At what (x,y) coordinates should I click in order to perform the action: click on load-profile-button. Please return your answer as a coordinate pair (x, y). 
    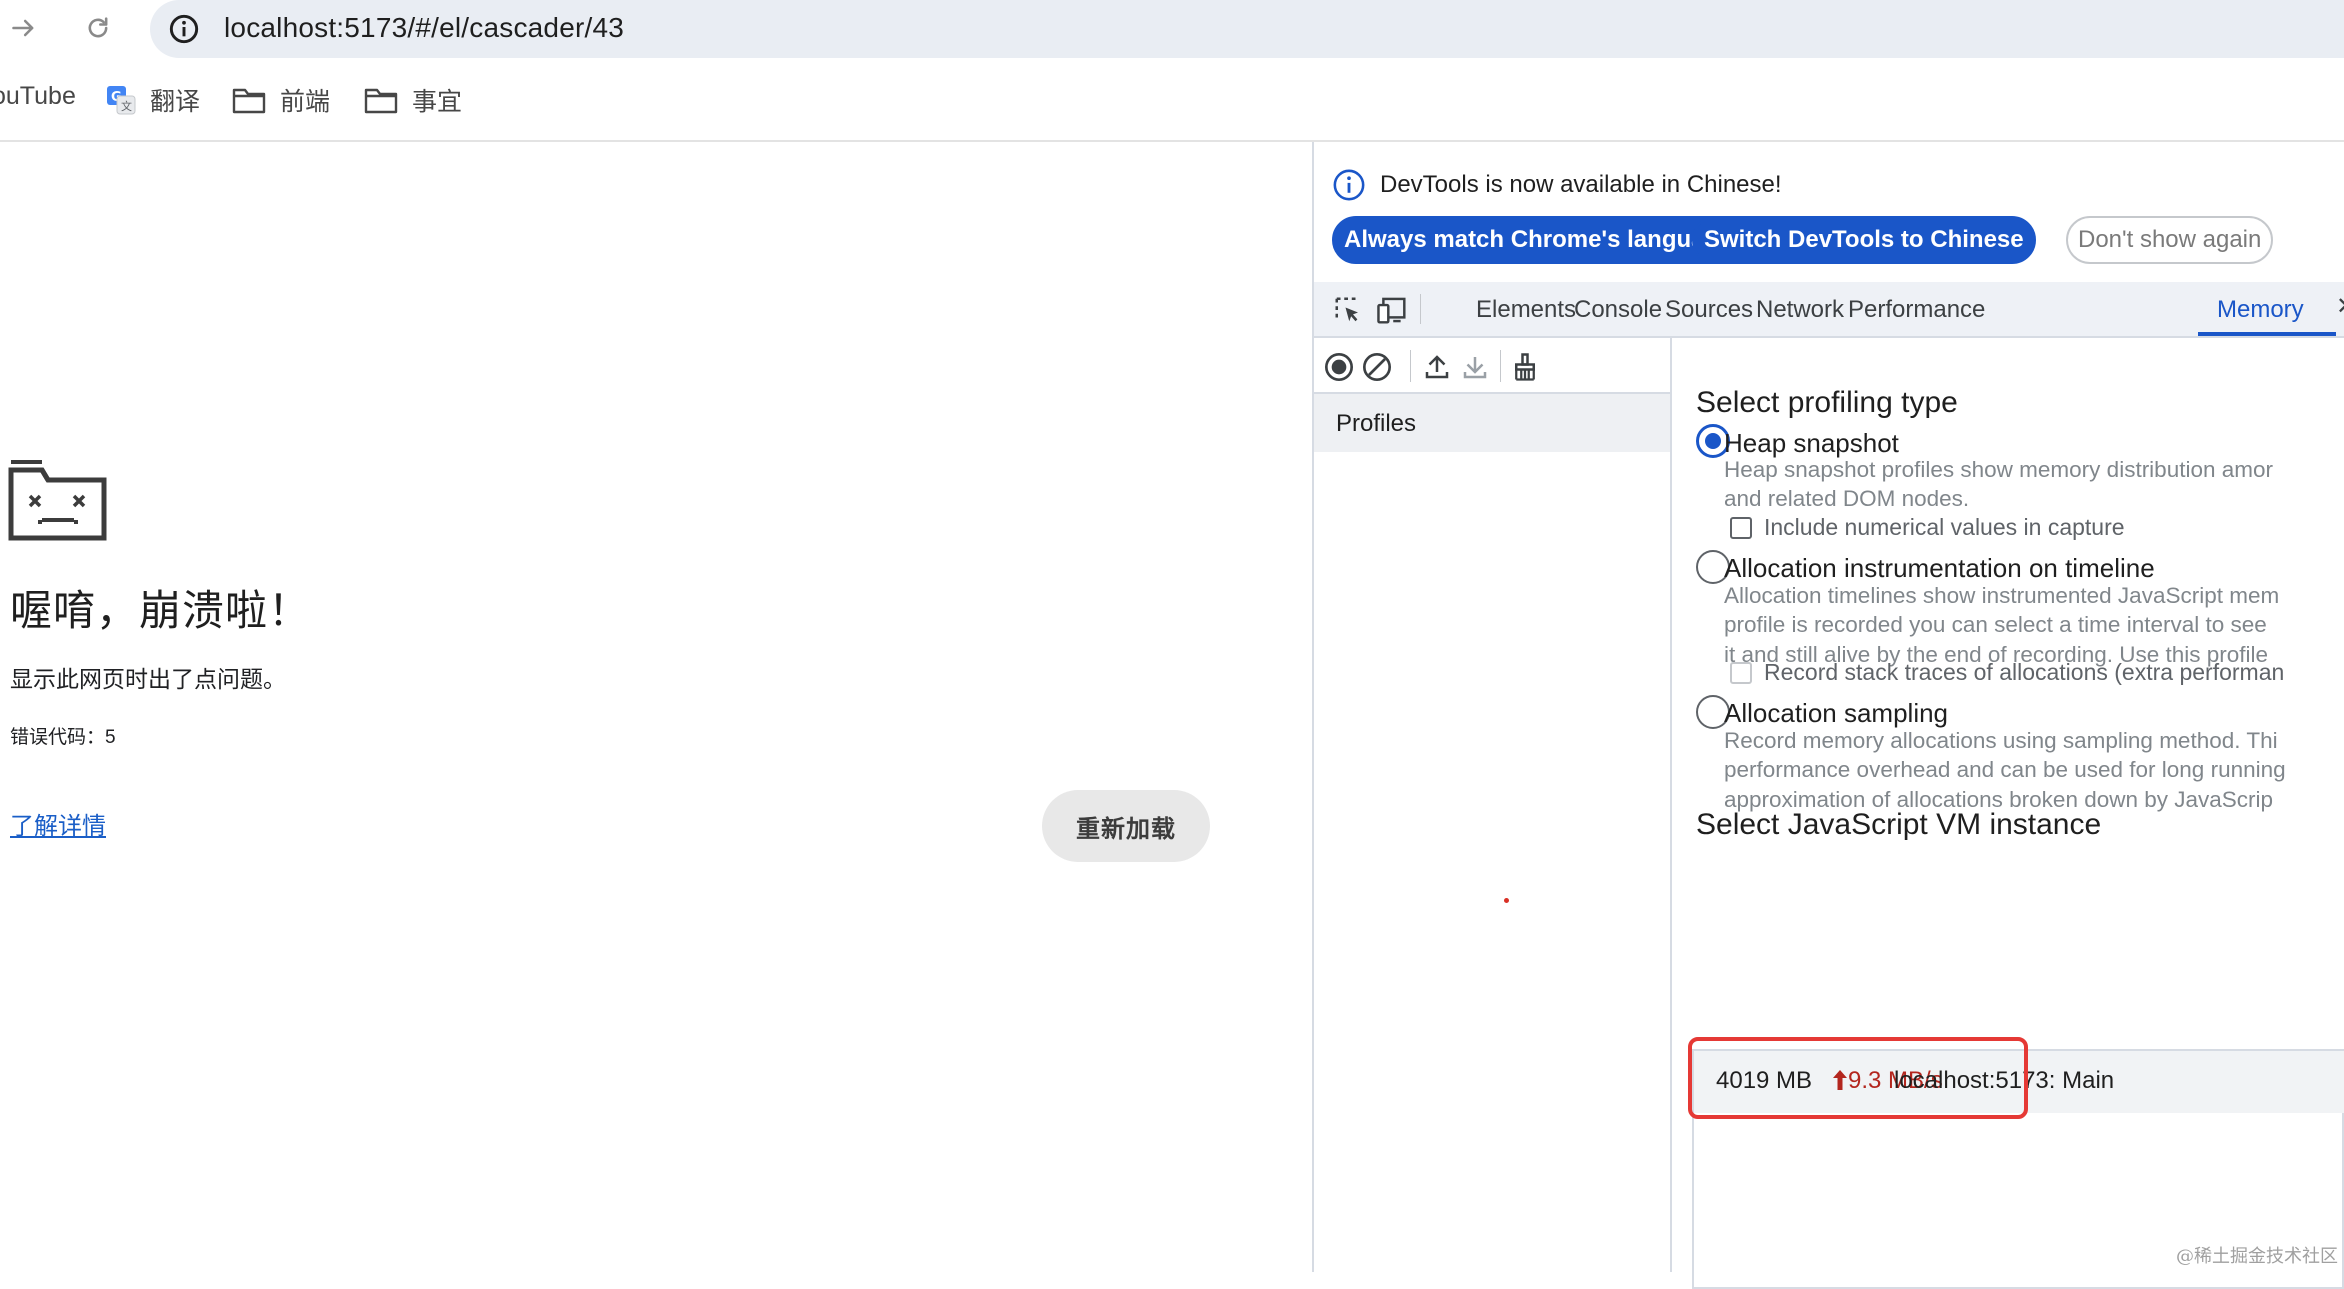
    Looking at the image, I should click on (1437, 367).